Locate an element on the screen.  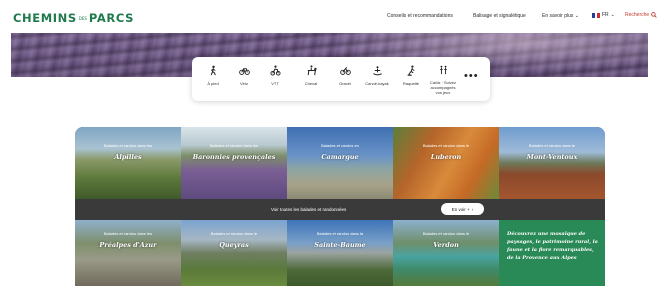
hiker-icon is located at coordinates (213, 70).